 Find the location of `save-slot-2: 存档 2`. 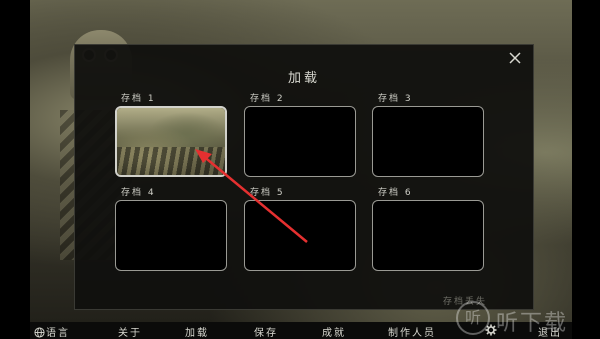

save-slot-2: 存档 2 is located at coordinates (300, 135).